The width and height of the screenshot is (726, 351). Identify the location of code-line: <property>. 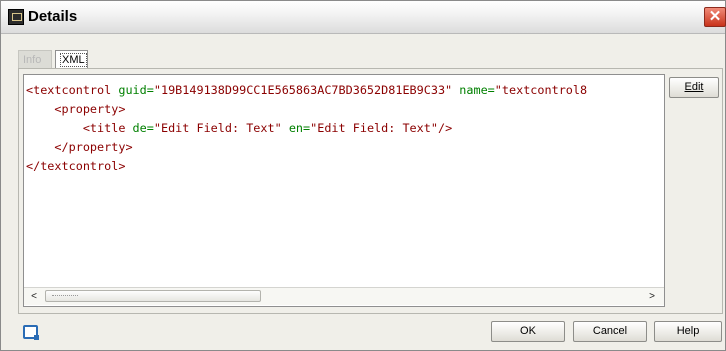
(306, 109).